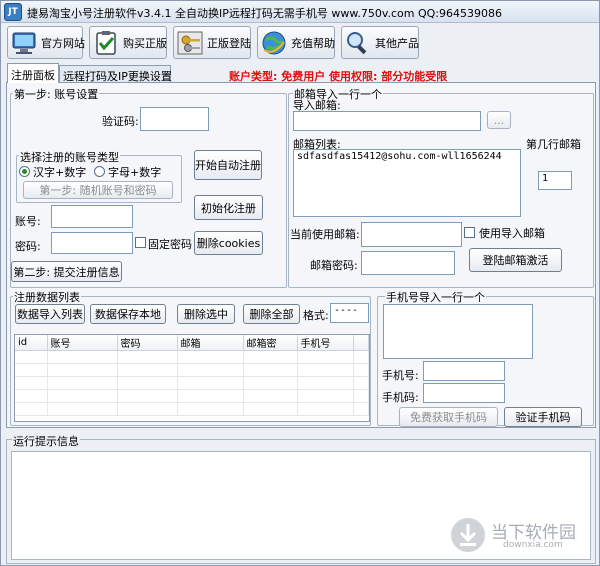  What do you see at coordinates (515, 260) in the screenshot?
I see `login-email-activate-button: 登陆邮箱激活` at bounding box center [515, 260].